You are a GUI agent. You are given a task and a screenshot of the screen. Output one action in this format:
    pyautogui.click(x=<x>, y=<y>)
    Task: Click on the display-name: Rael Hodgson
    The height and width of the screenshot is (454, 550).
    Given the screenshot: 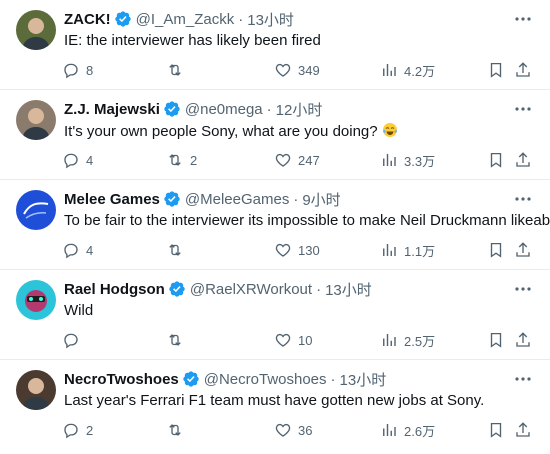 What is the action you would take?
    pyautogui.click(x=114, y=289)
    